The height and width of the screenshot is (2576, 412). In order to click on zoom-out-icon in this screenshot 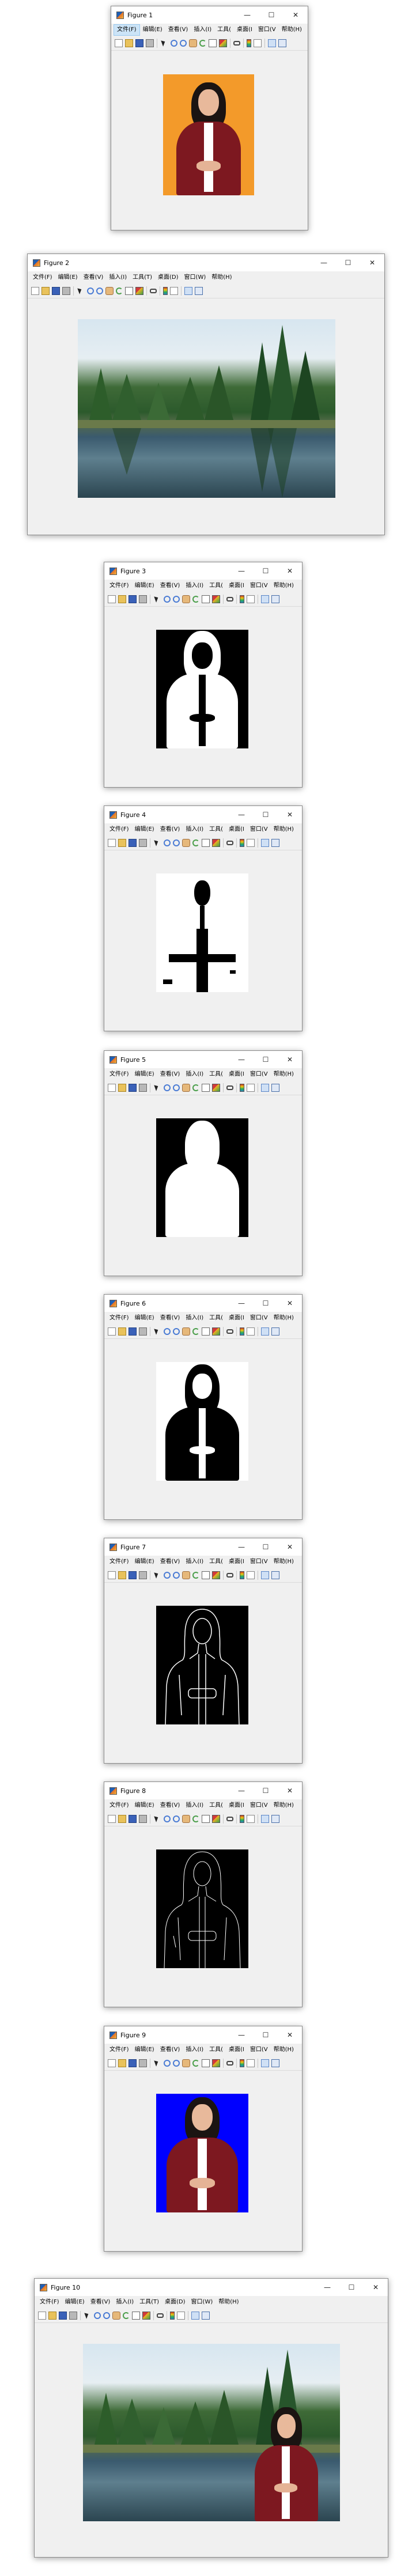, I will do `click(176, 2063)`.